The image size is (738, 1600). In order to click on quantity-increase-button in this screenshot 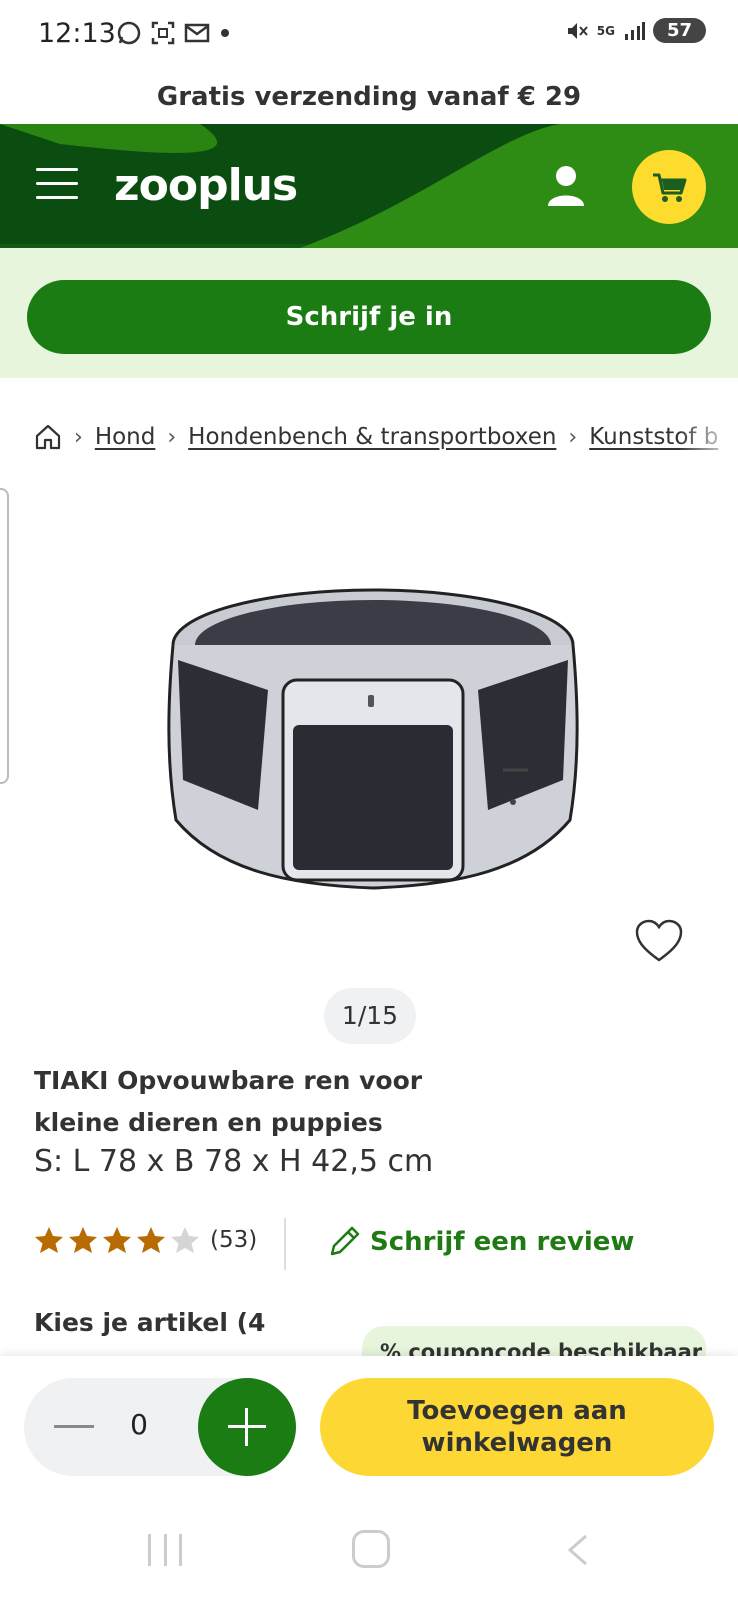, I will do `click(247, 1427)`.